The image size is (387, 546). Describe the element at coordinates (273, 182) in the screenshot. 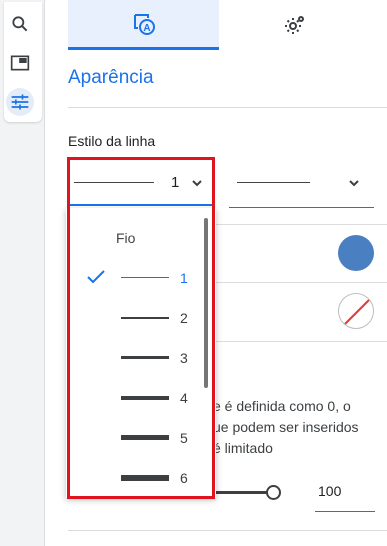

I see `line-style-preview` at that location.